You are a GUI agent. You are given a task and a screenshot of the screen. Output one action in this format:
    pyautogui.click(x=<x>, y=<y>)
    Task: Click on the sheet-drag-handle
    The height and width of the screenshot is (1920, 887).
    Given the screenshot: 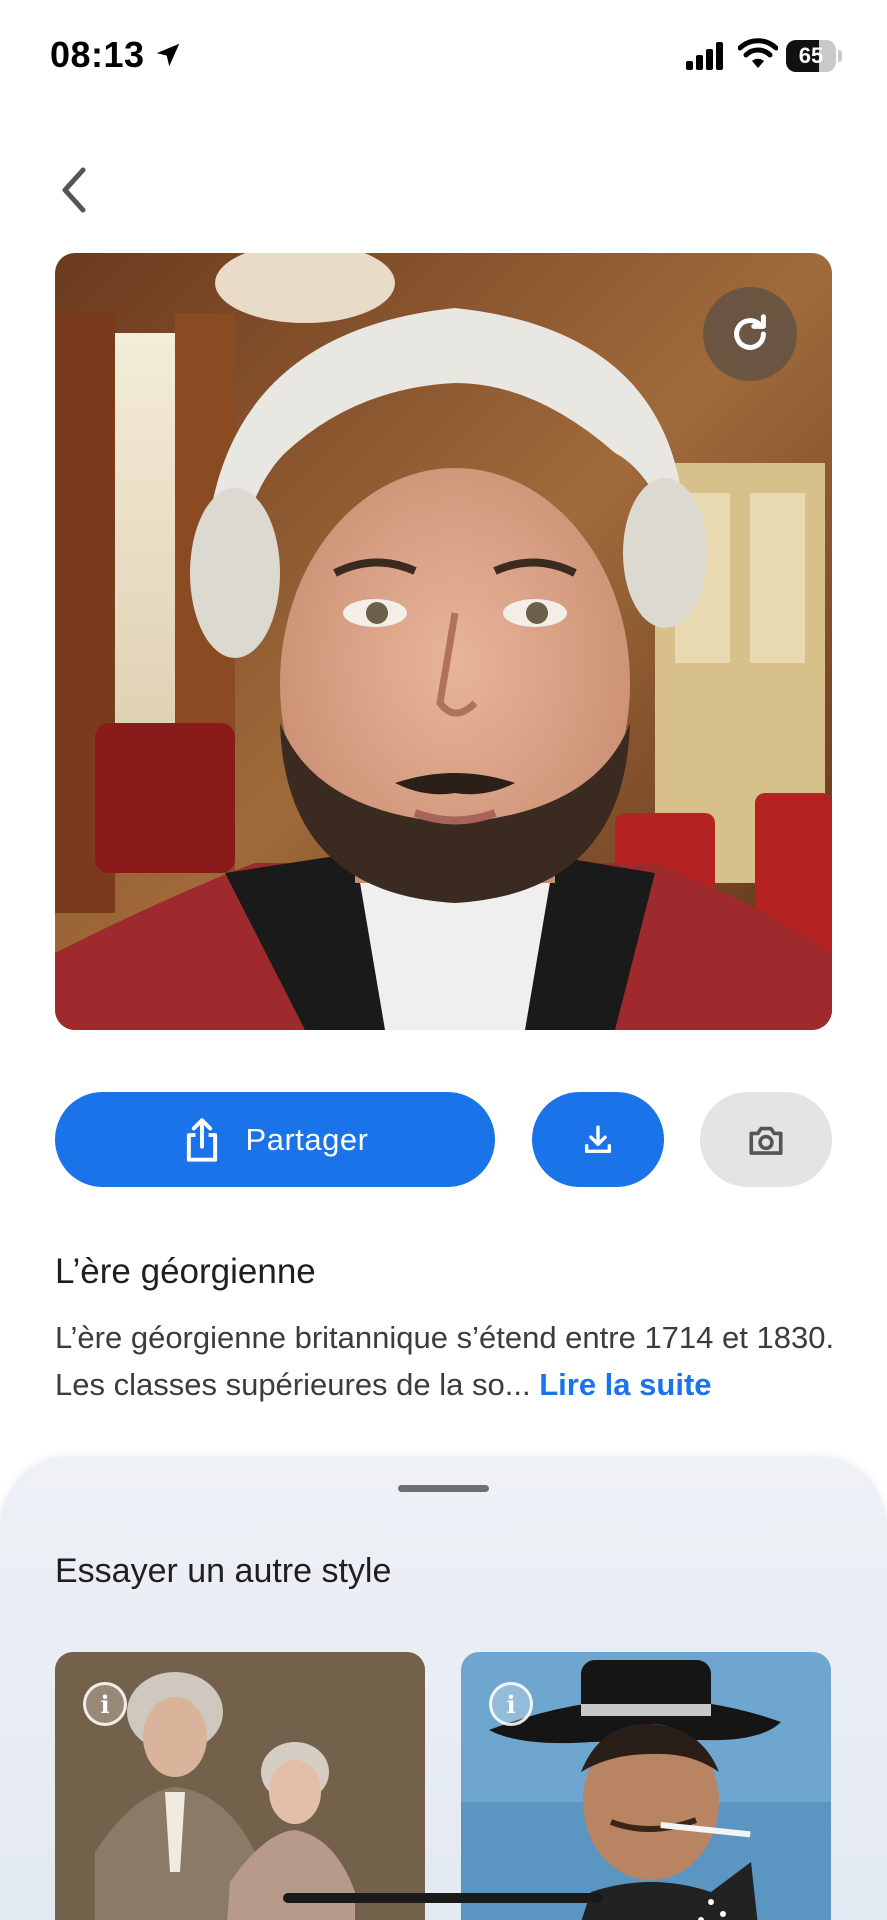 What is the action you would take?
    pyautogui.click(x=443, y=1488)
    